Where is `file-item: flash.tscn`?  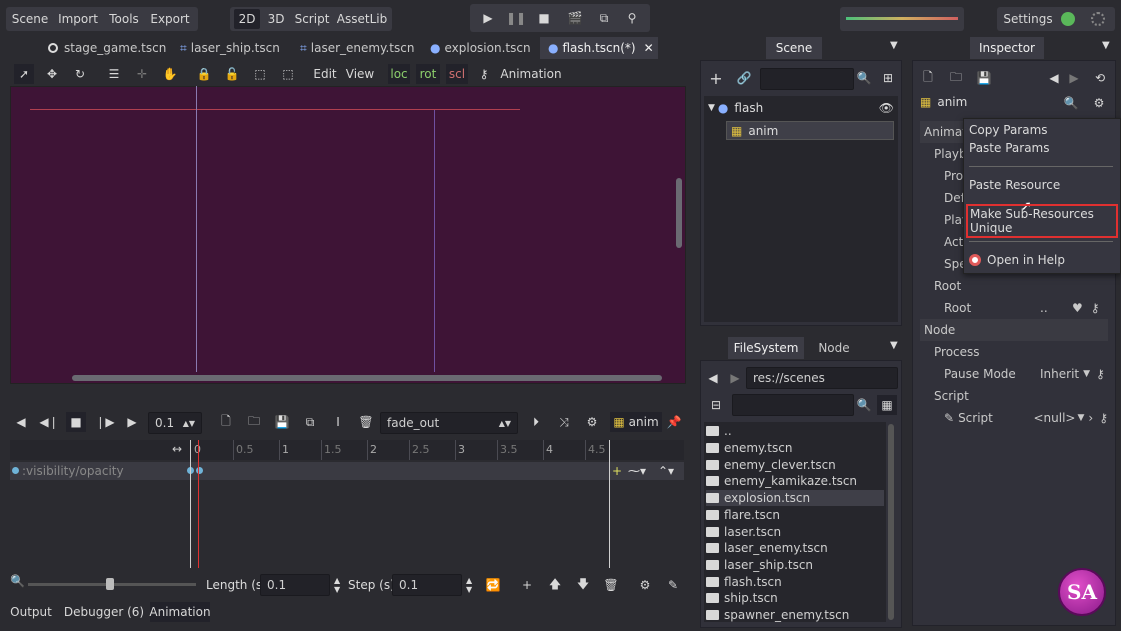
file-item: flash.tscn is located at coordinates (795, 582).